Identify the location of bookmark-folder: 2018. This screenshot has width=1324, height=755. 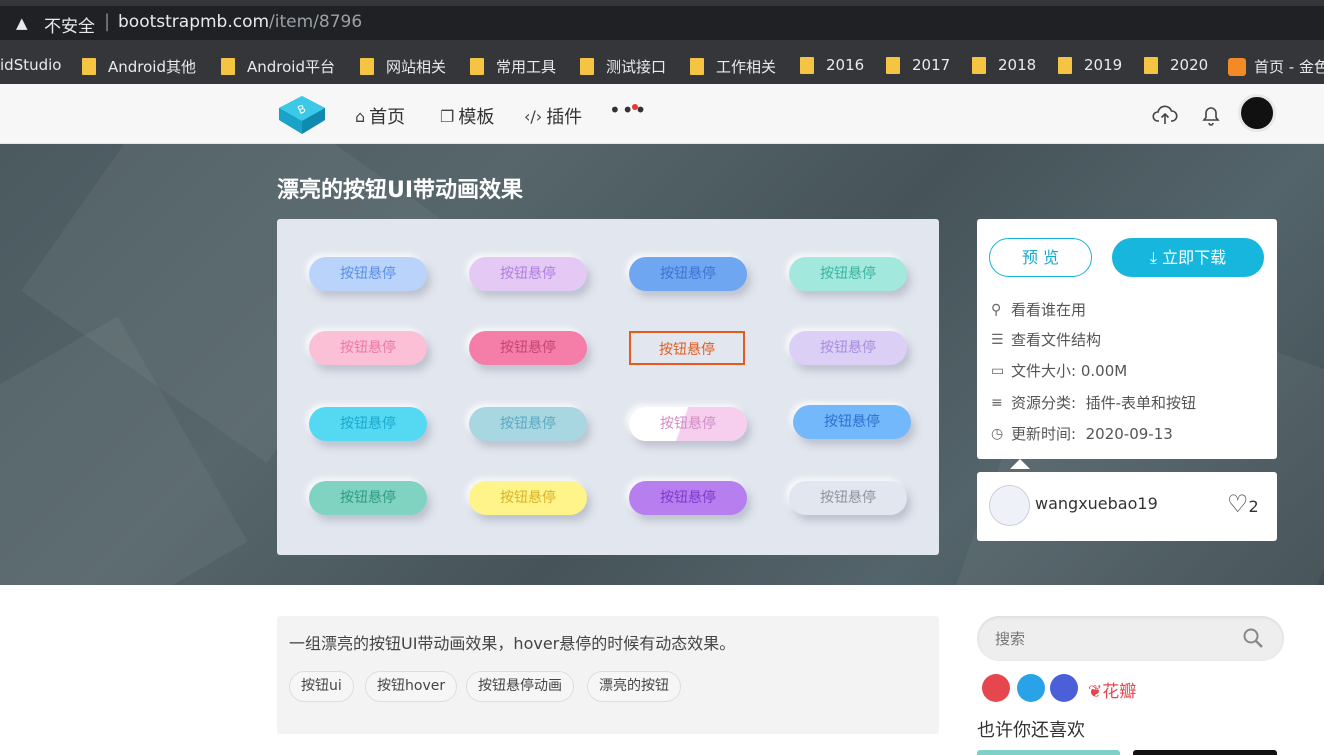
(1004, 65).